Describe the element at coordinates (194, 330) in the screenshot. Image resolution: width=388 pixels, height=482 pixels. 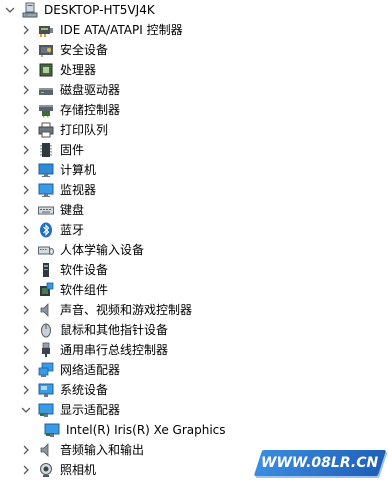
I see `tree-item-mouse: 鼠标和其他指针设备` at that location.